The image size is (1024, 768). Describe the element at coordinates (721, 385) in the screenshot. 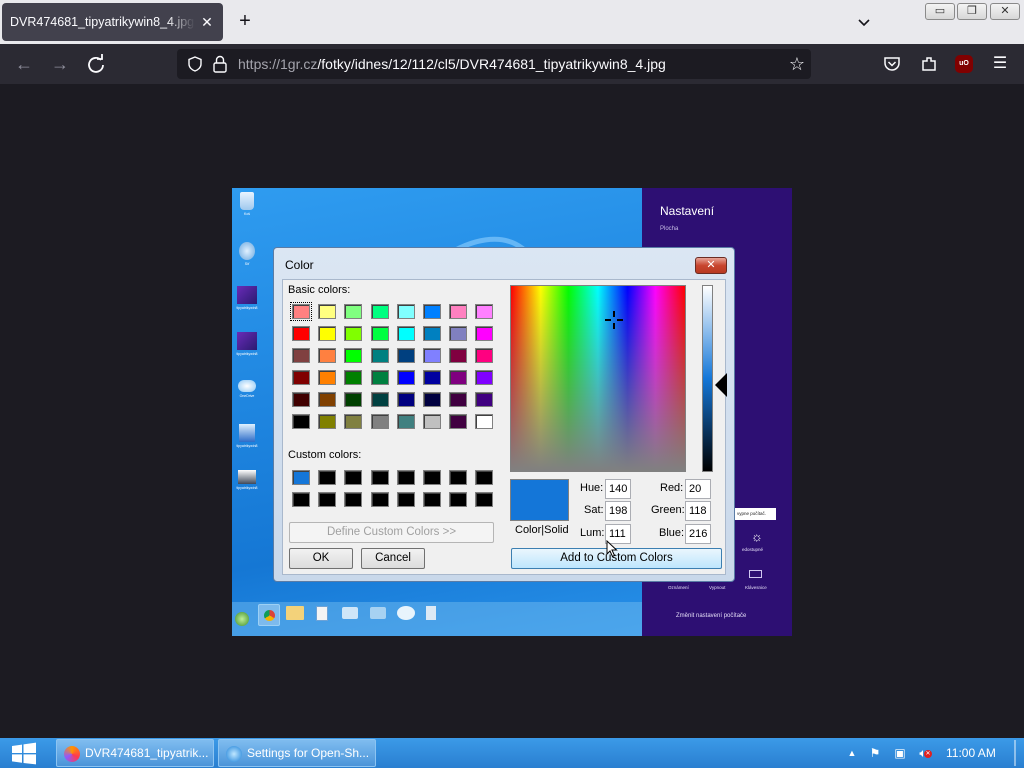

I see `luminosity-slider-arrow` at that location.